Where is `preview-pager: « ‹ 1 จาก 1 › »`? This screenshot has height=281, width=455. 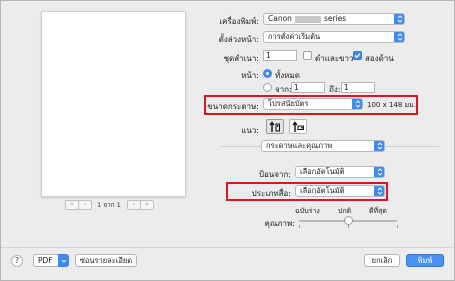 preview-pager: « ‹ 1 จาก 1 › » is located at coordinates (109, 204).